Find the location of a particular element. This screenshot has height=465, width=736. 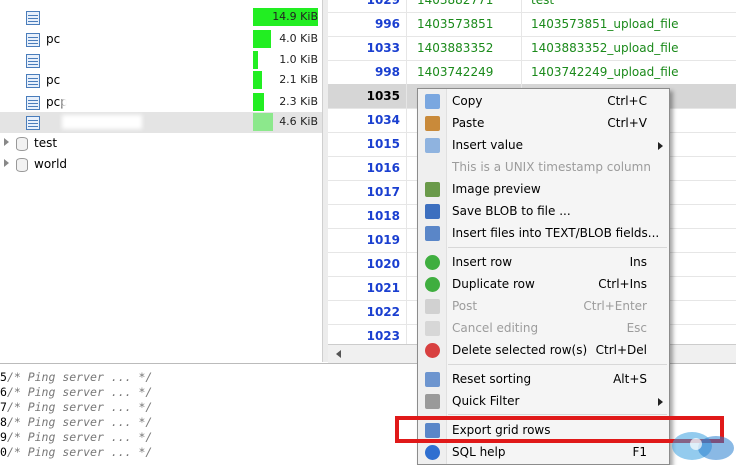

post-check-icon is located at coordinates (432, 306).